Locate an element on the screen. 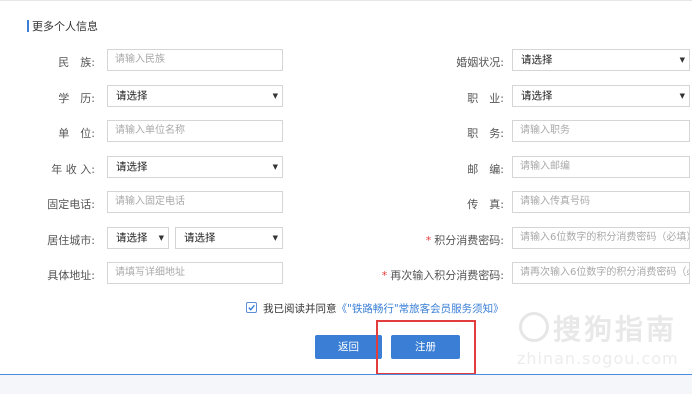 The height and width of the screenshot is (394, 692). fax-input: 请输入传真号码 is located at coordinates (601, 202).